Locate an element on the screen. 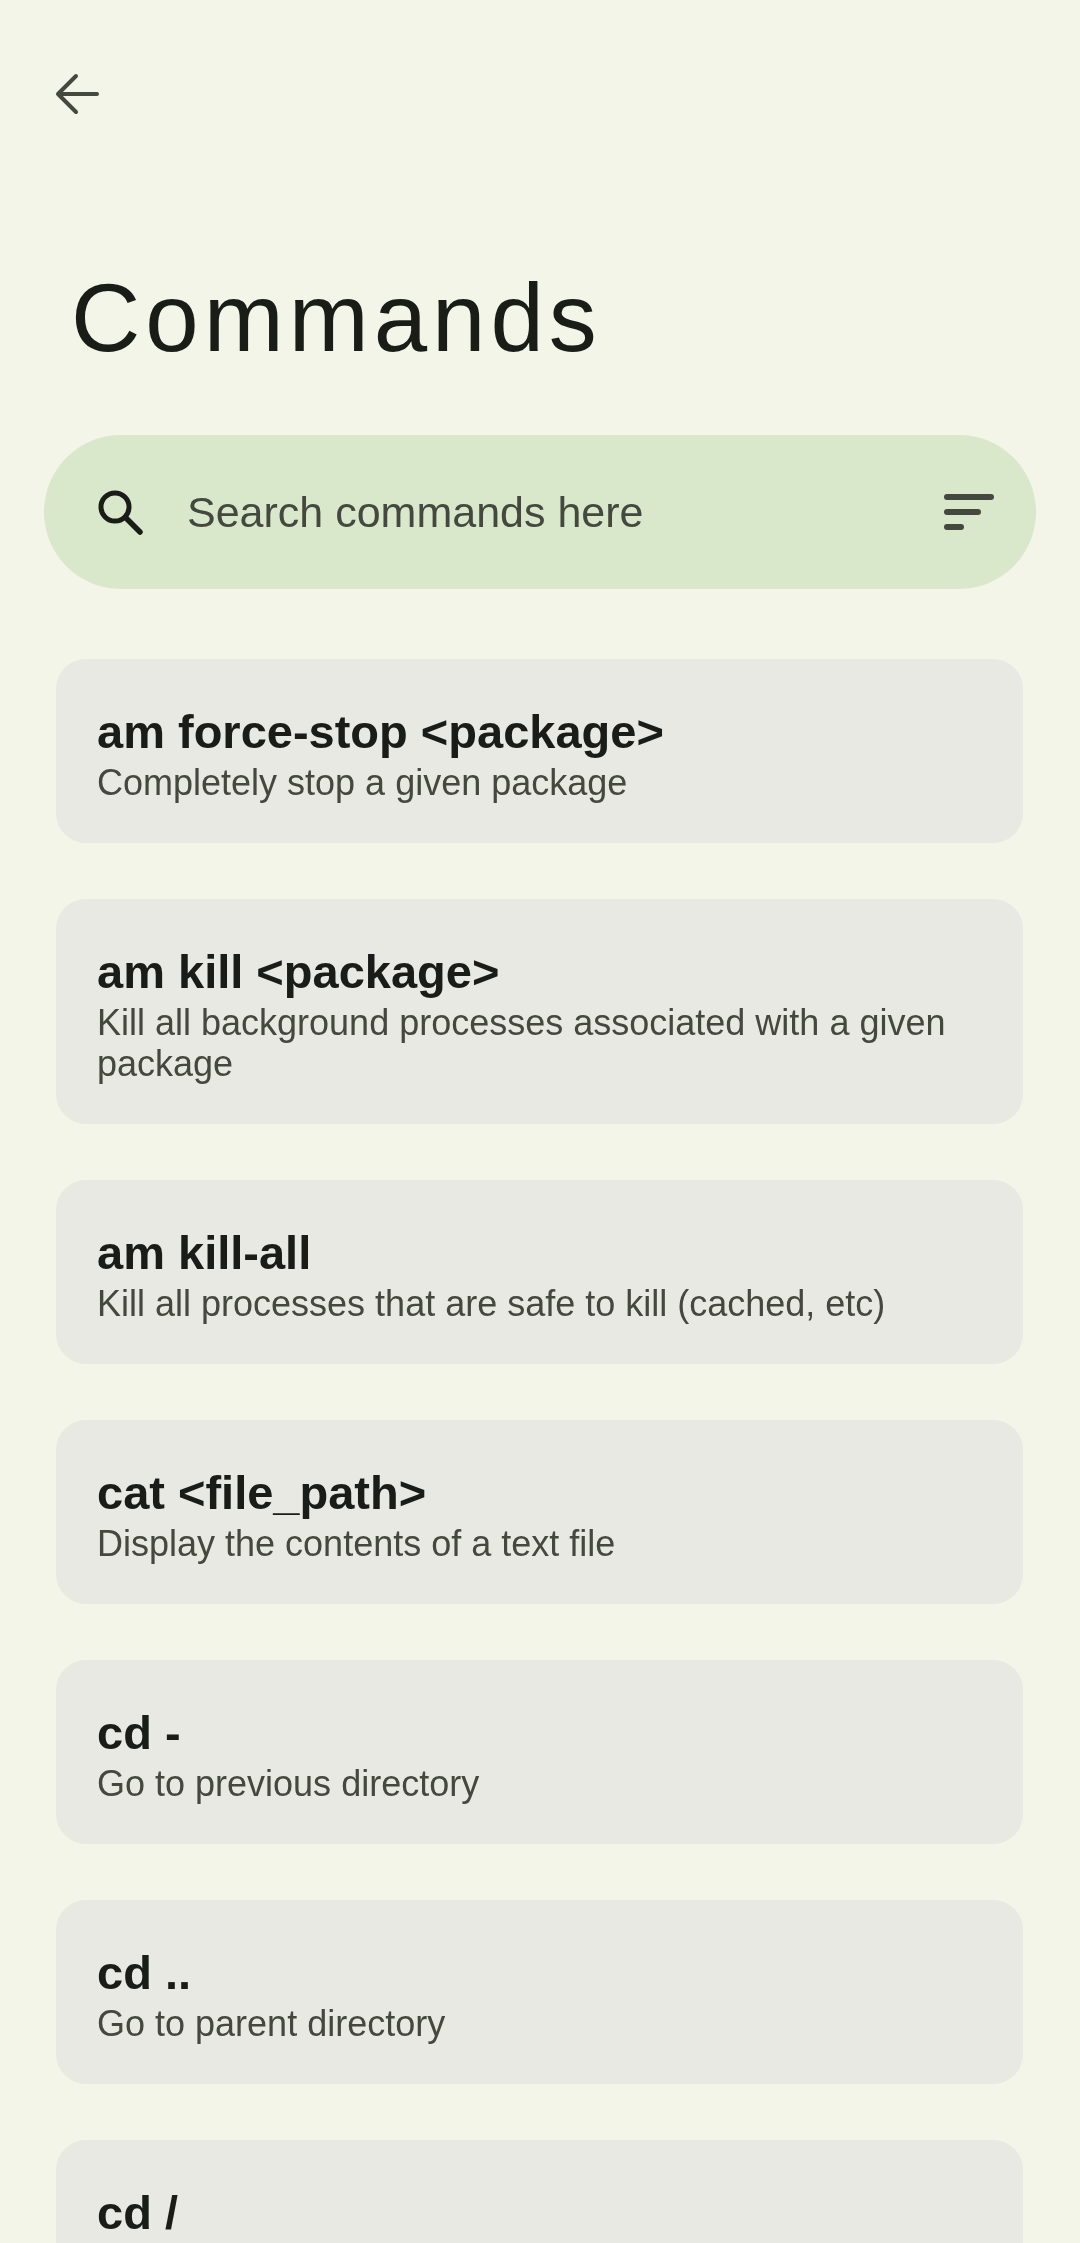 The width and height of the screenshot is (1080, 2243). command-card: cd / is located at coordinates (539, 2191).